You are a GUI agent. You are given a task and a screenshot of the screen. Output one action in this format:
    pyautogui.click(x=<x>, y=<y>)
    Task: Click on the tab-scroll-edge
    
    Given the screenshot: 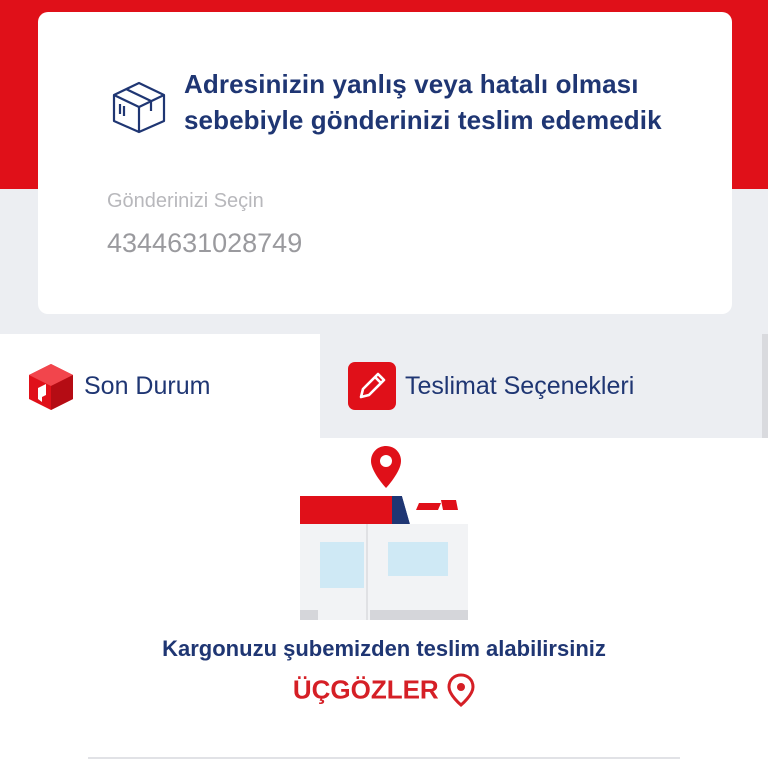 What is the action you would take?
    pyautogui.click(x=765, y=386)
    